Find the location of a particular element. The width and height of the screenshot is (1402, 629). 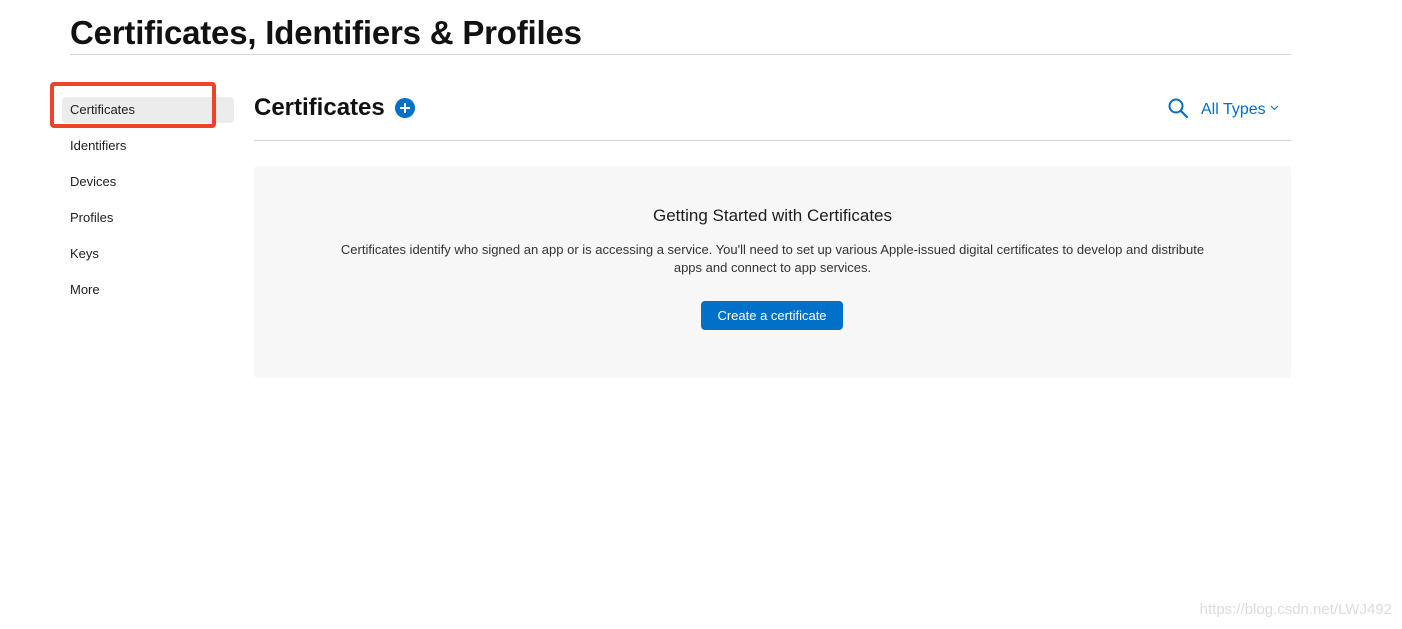

search-icon is located at coordinates (1178, 108).